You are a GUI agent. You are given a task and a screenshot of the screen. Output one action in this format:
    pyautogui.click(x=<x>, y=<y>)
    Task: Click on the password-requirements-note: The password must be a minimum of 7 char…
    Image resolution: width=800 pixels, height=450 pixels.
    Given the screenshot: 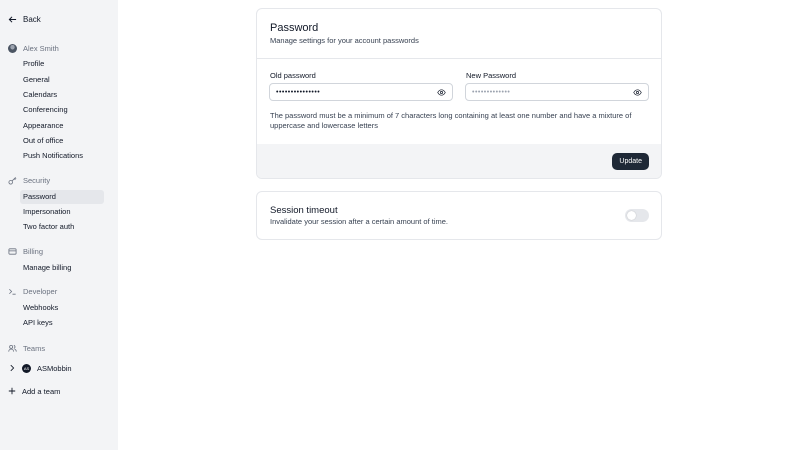 What is the action you would take?
    pyautogui.click(x=451, y=120)
    